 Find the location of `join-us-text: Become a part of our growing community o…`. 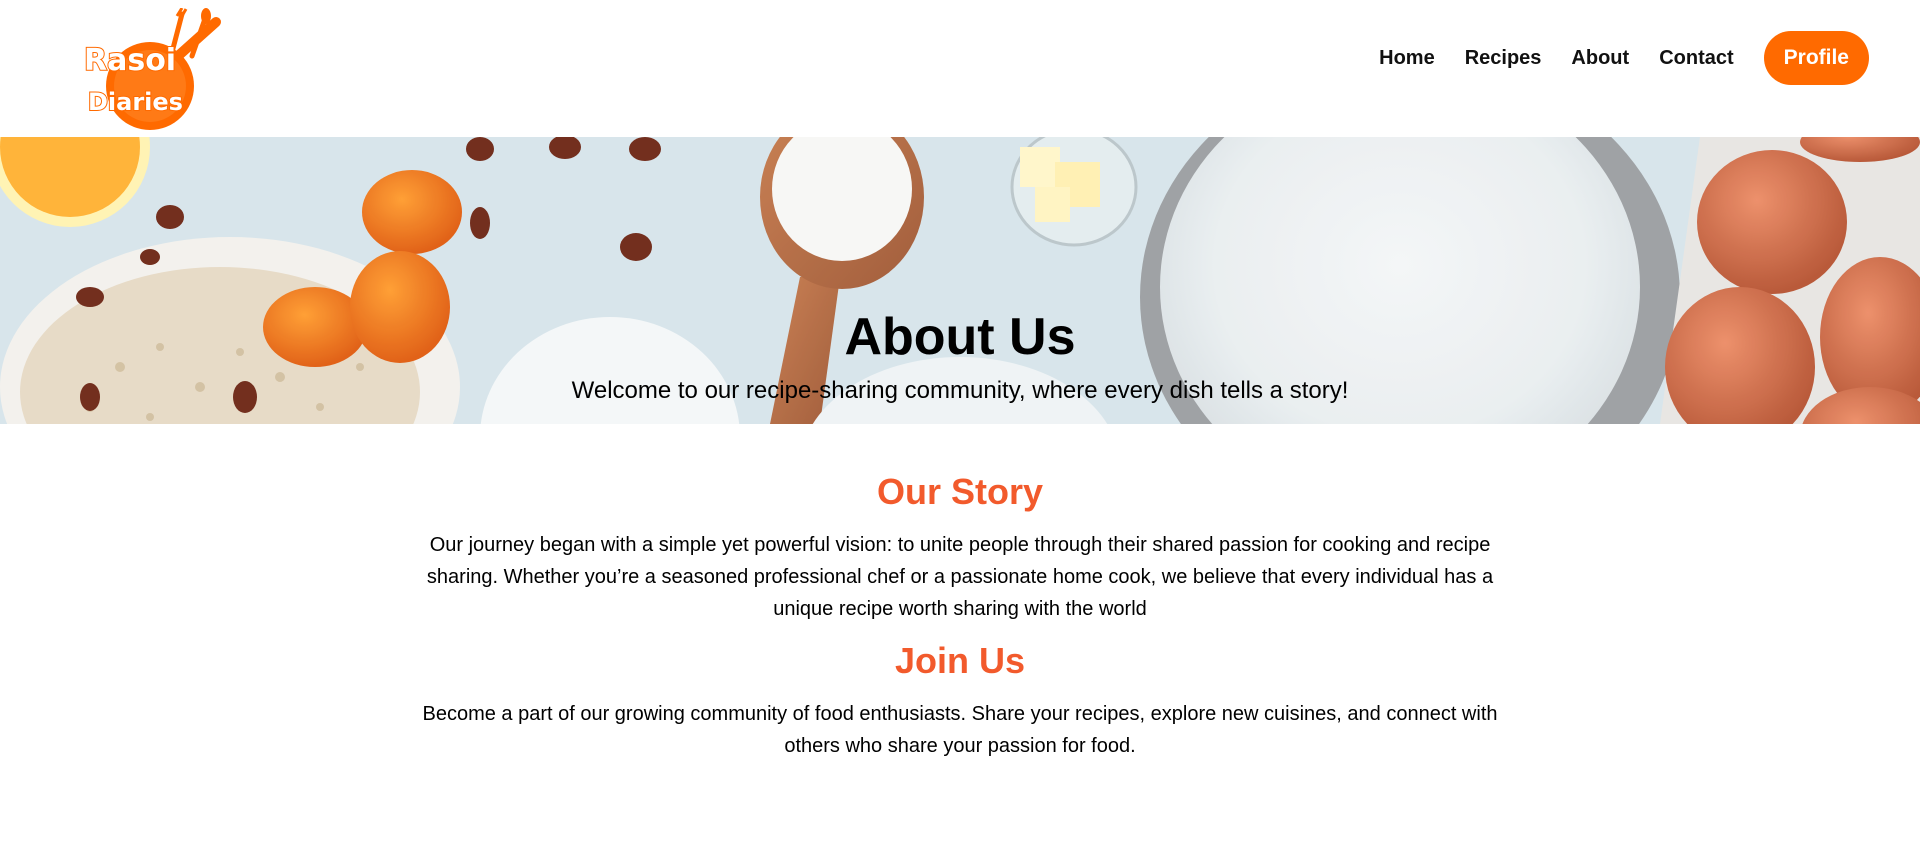

join-us-text: Become a part of our growing community o… is located at coordinates (960, 730).